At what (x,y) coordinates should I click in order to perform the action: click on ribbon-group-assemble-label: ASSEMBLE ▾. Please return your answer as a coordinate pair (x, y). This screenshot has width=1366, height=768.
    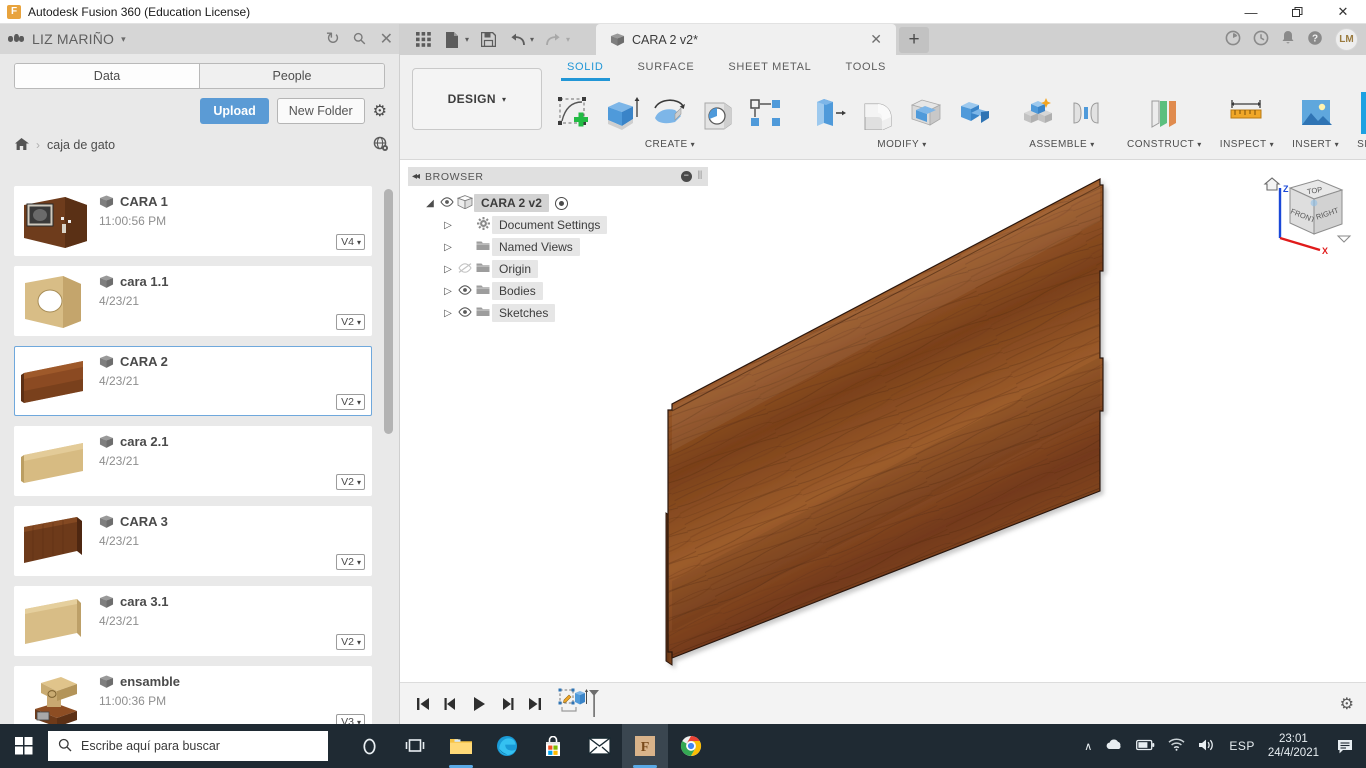
    Looking at the image, I should click on (1061, 144).